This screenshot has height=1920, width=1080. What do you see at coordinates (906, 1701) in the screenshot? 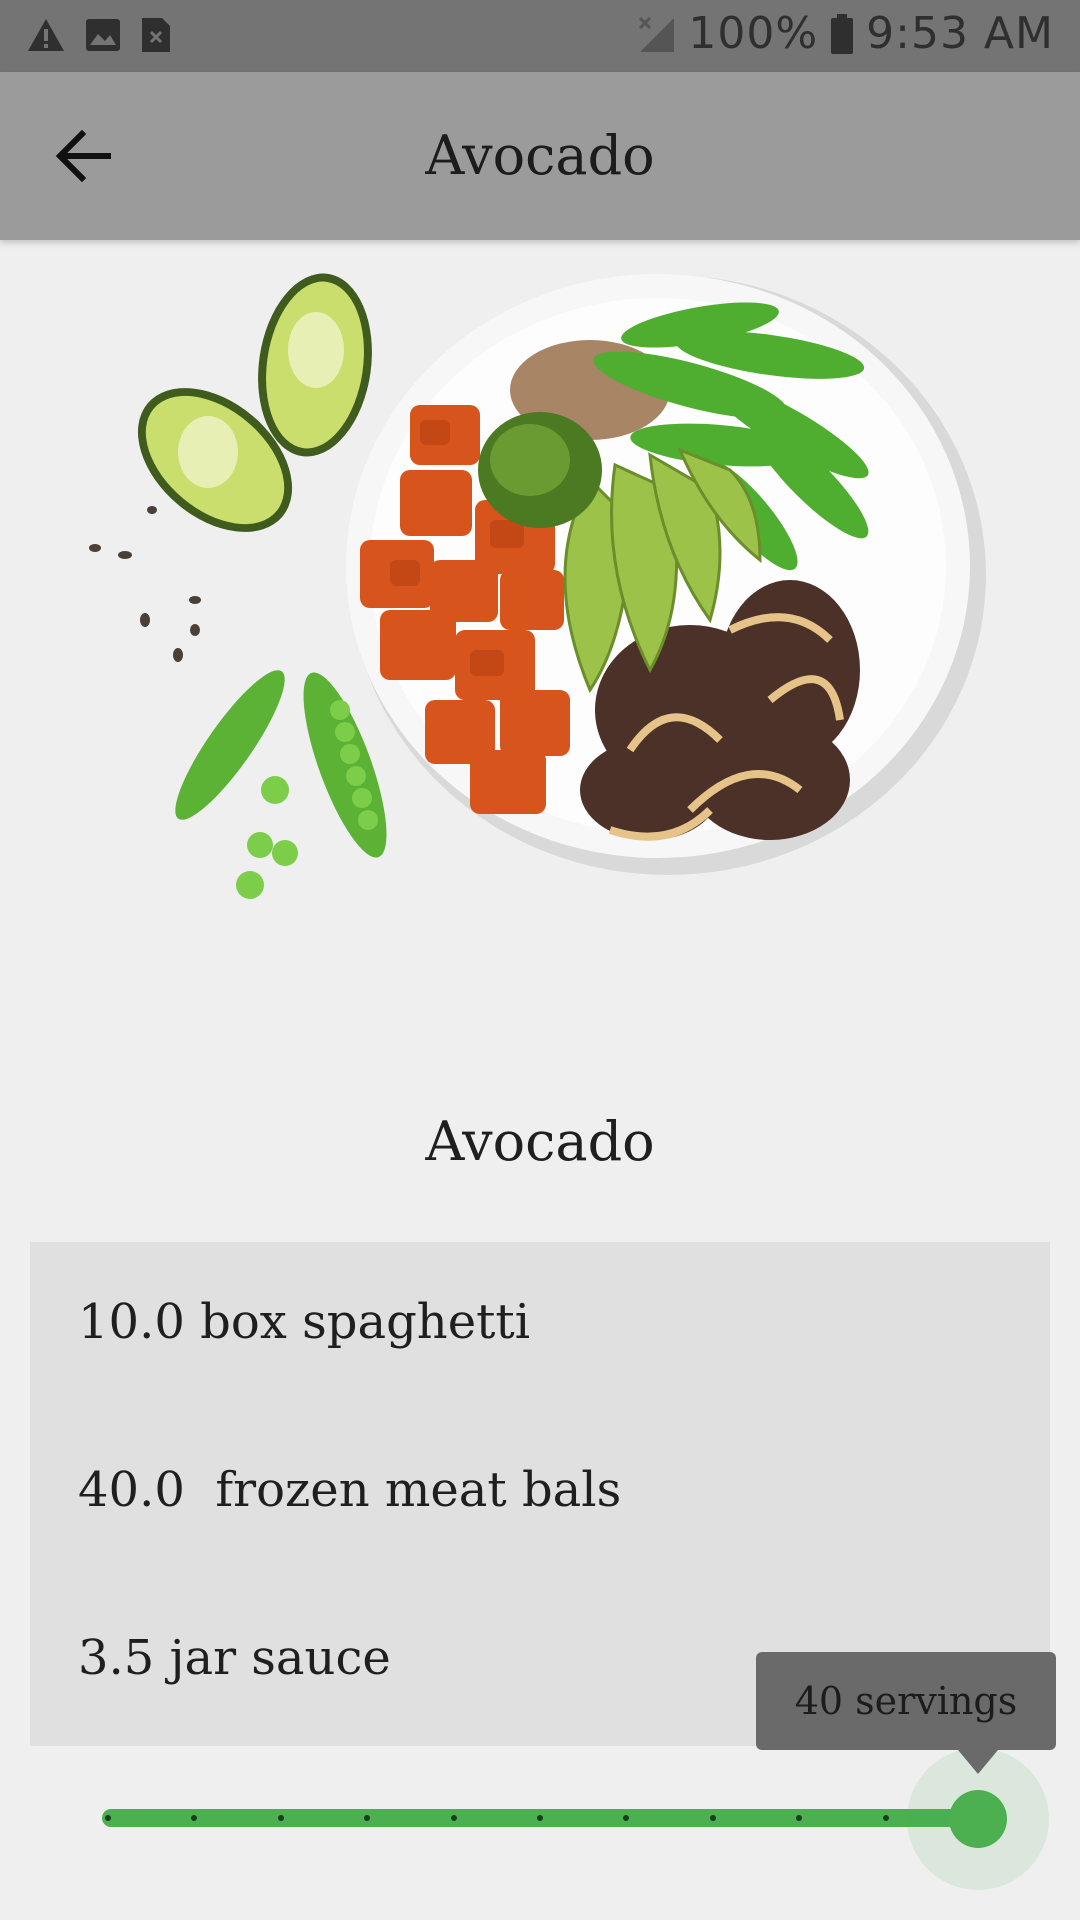
I see `servings-tooltip: 40 servings` at bounding box center [906, 1701].